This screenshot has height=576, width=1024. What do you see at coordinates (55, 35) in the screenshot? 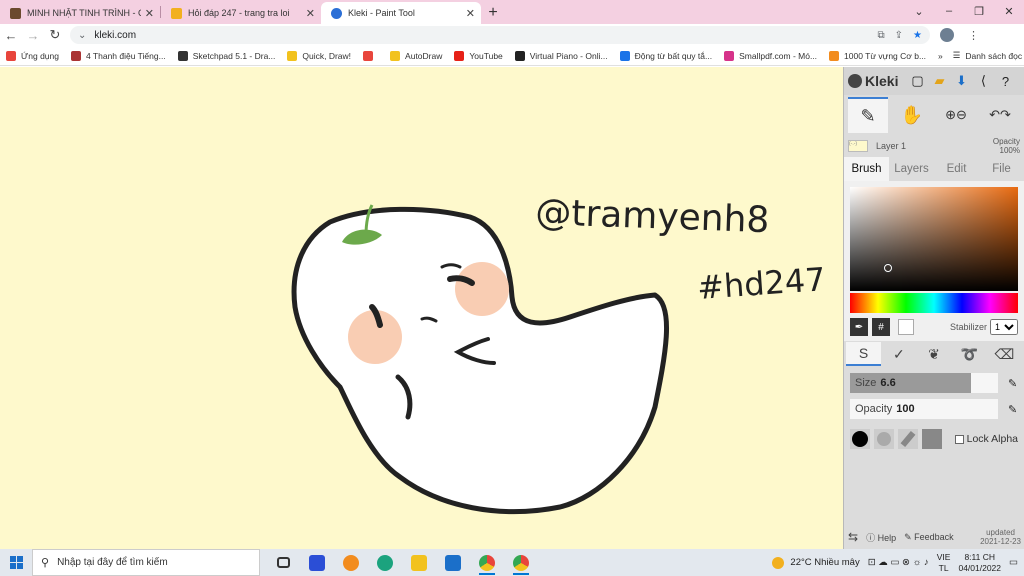
I see `reload-icon: ↻` at bounding box center [55, 35].